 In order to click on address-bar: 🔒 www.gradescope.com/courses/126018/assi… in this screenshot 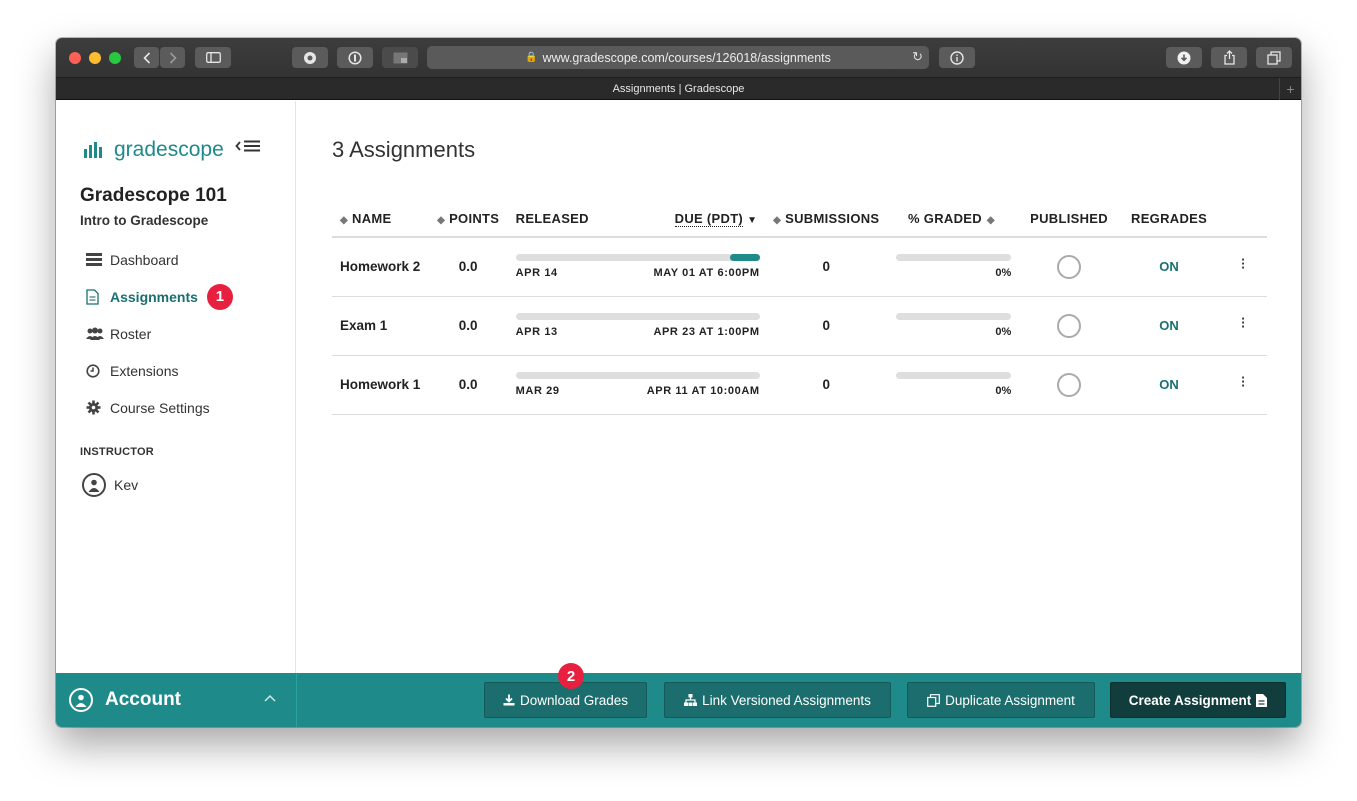, I will do `click(678, 57)`.